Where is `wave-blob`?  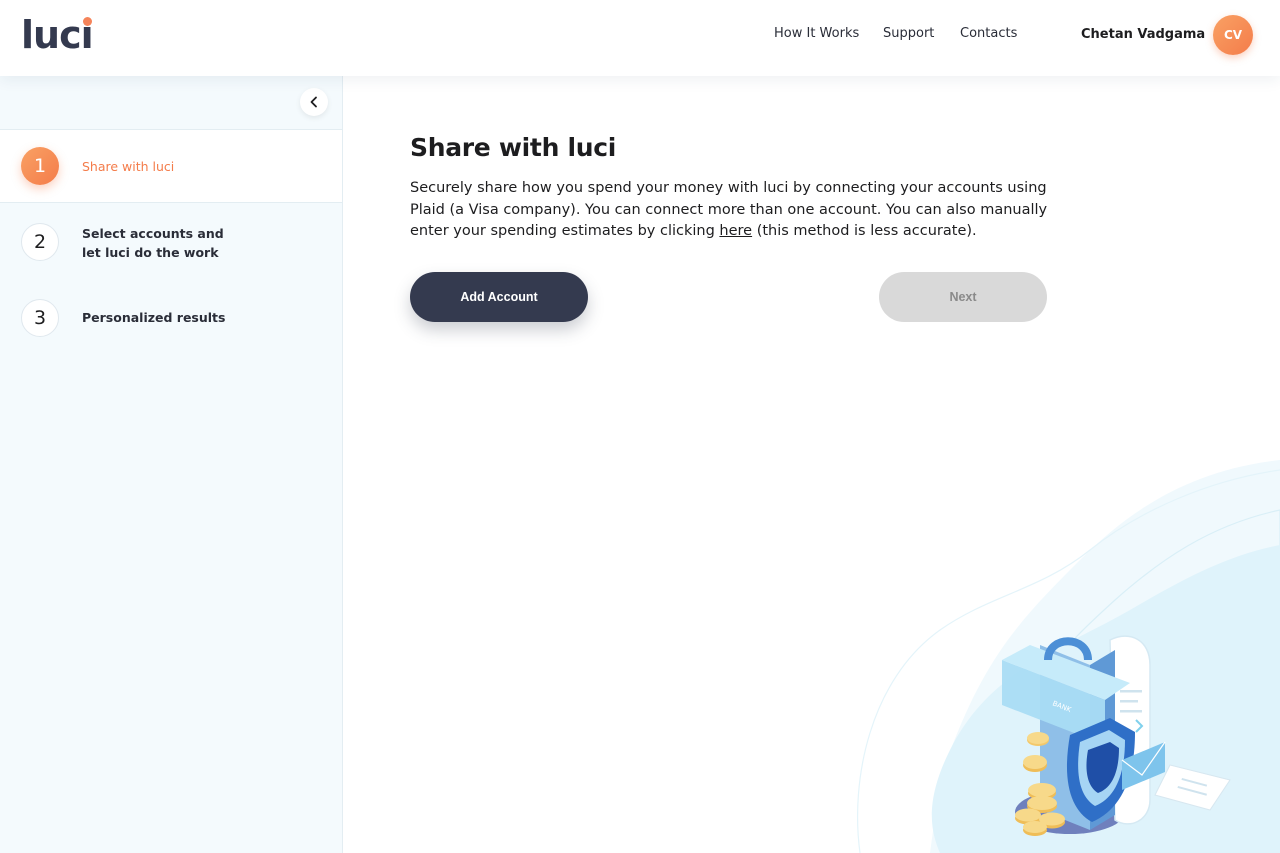
wave-blob is located at coordinates (1105, 699).